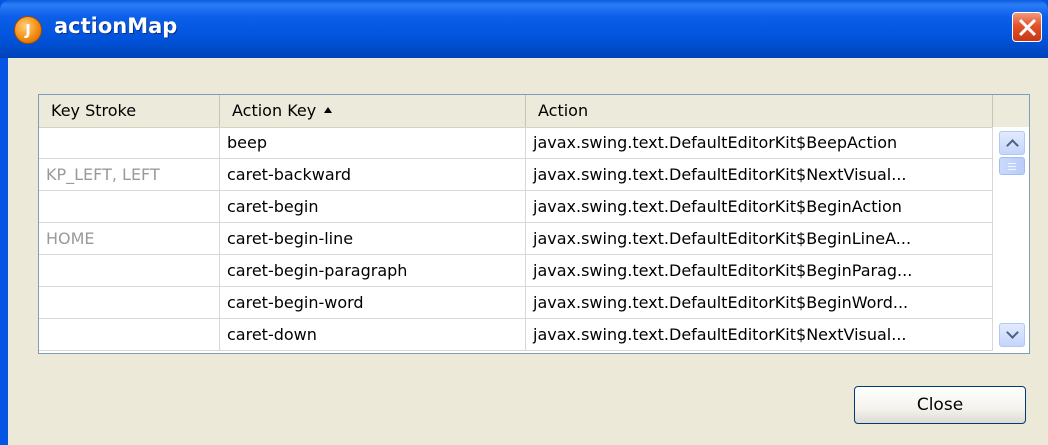 This screenshot has width=1048, height=445. Describe the element at coordinates (373, 271) in the screenshot. I see `action-key-cell: caret-begin-paragraph` at that location.